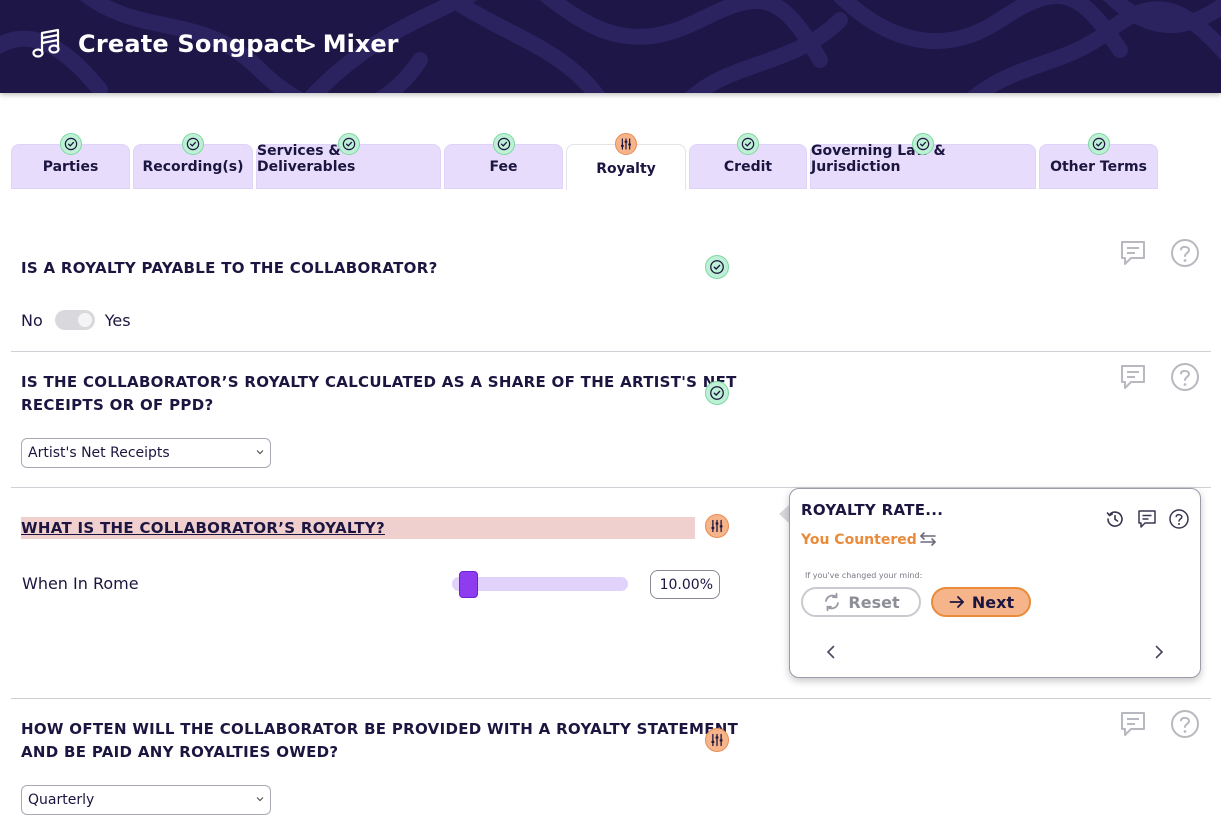  I want to click on tab-label: Other Terms, so click(1098, 167).